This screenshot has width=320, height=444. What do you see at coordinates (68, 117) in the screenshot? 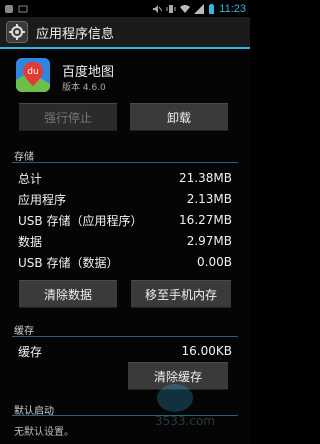
I see `force-stop-button: 强行停止` at bounding box center [68, 117].